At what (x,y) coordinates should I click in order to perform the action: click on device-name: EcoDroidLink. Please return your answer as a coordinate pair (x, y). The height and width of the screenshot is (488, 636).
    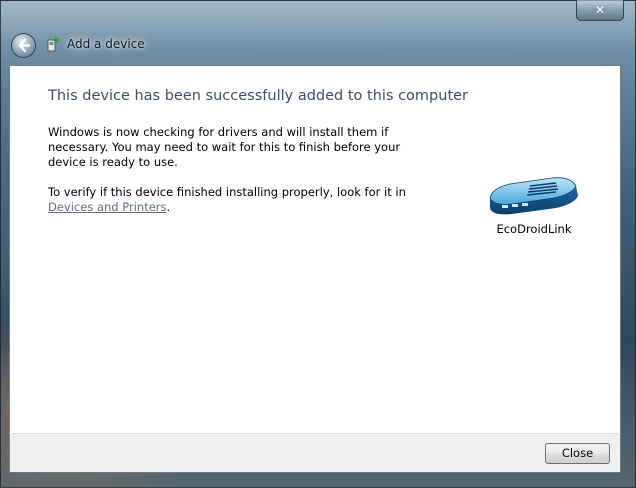
    Looking at the image, I should click on (534, 229).